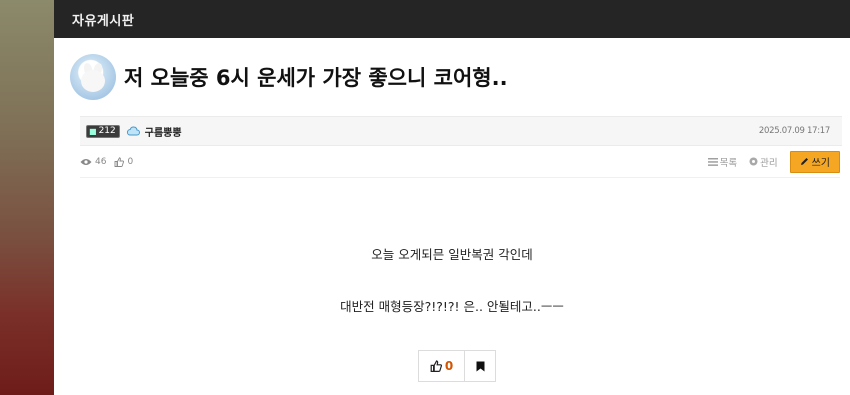  I want to click on avatar, so click(93, 77).